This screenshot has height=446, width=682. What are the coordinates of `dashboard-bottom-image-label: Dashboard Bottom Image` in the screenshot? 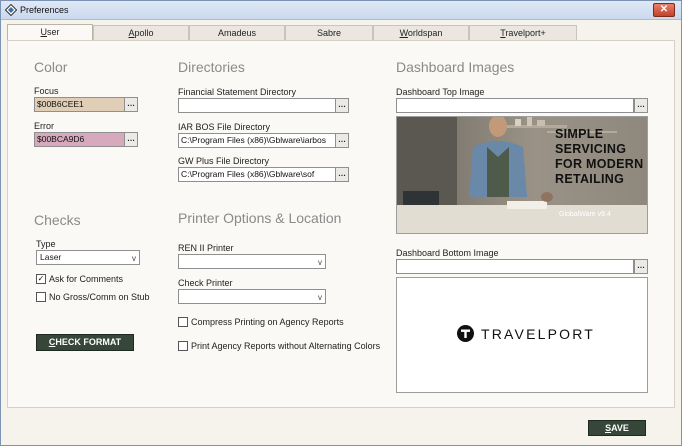 It's located at (447, 253).